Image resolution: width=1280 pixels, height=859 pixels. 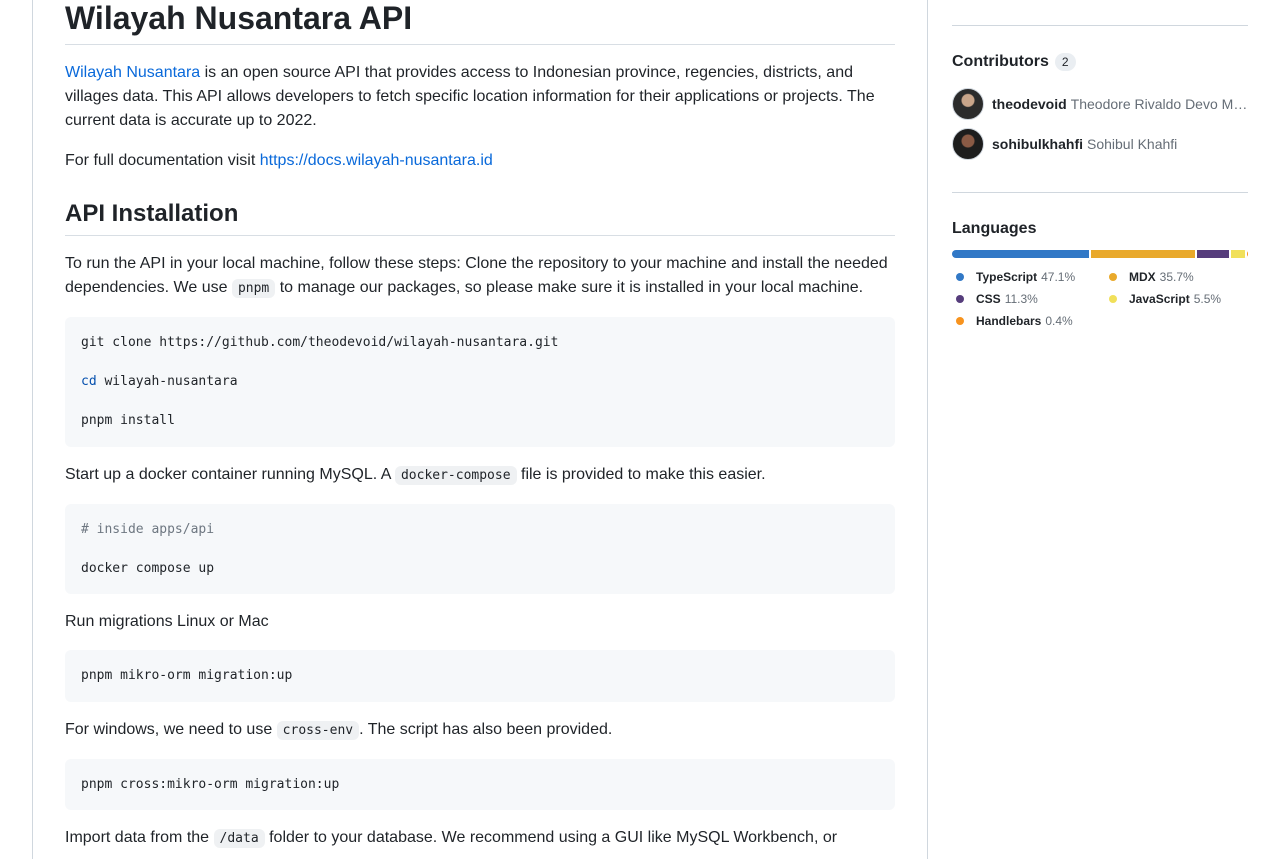 I want to click on language-bar-segment-typescript, so click(x=1022, y=254).